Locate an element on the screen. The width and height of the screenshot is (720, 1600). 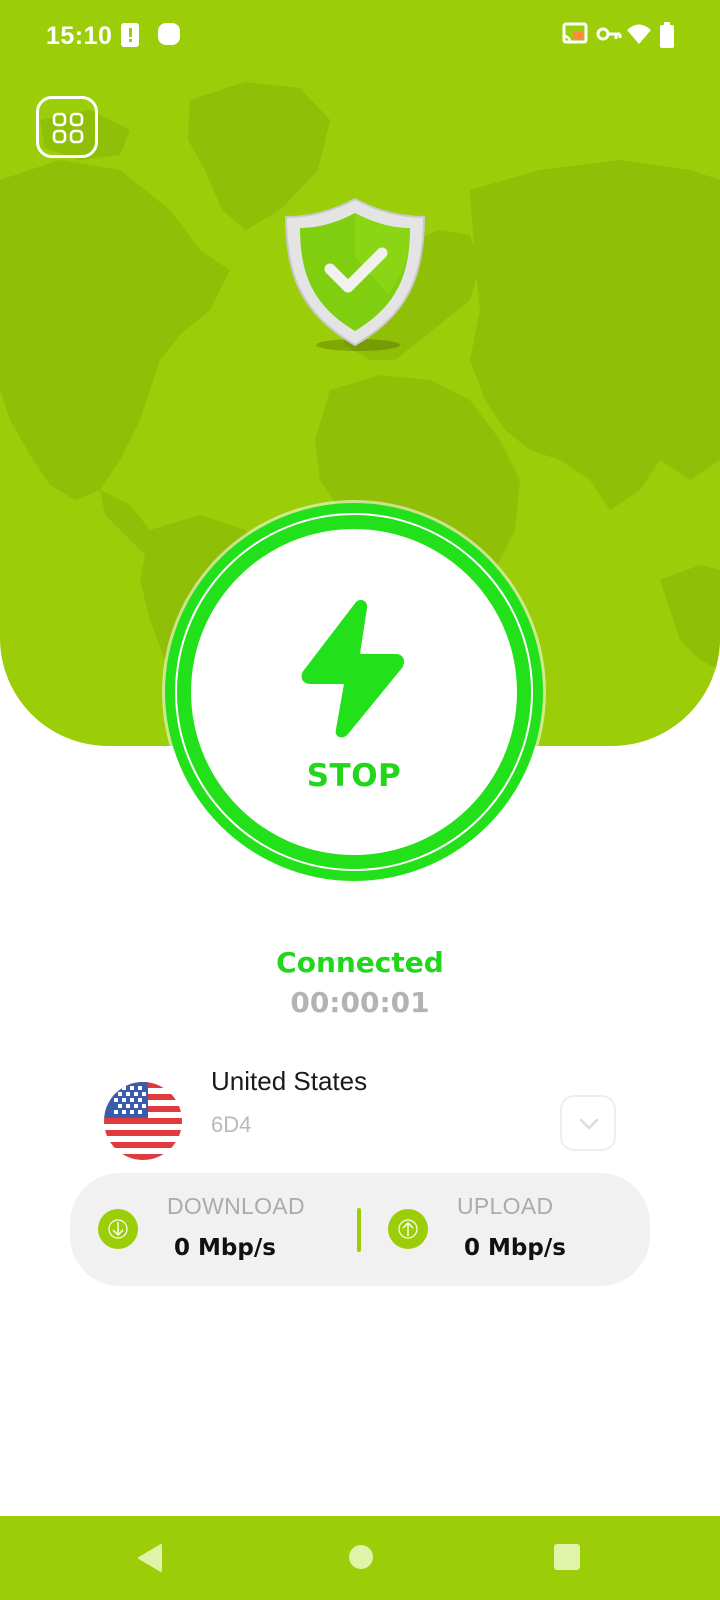
status-time: 15:10 is located at coordinates (79, 36).